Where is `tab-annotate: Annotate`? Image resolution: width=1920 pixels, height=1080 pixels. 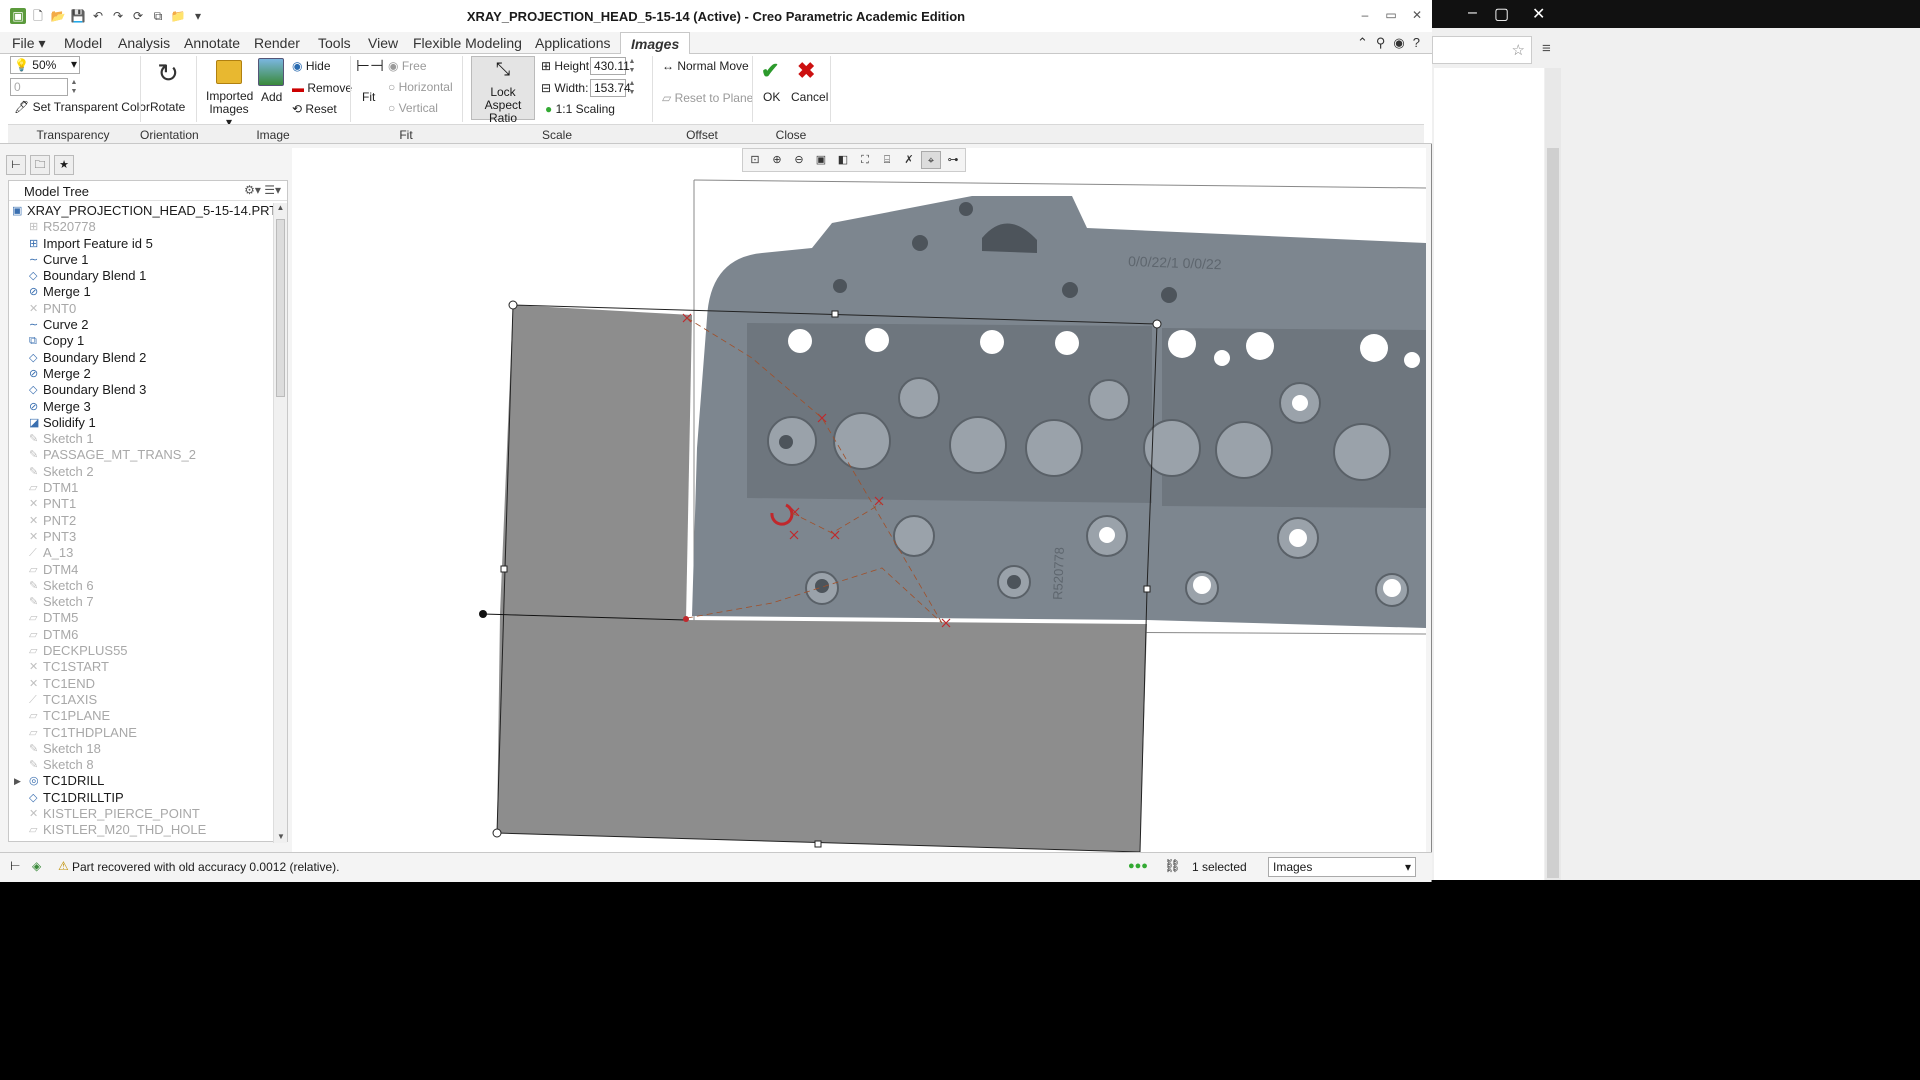 tab-annotate: Annotate is located at coordinates (212, 43).